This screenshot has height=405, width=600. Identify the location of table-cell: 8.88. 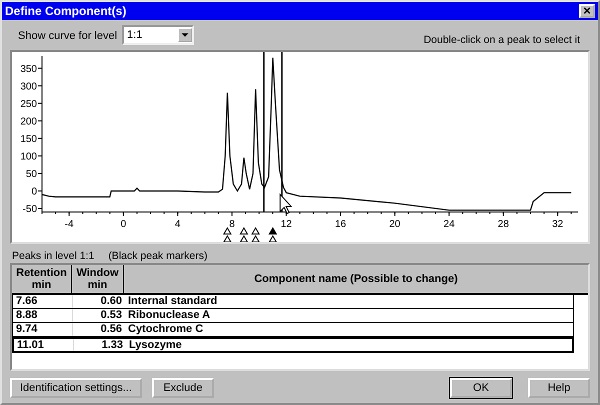
(43, 315).